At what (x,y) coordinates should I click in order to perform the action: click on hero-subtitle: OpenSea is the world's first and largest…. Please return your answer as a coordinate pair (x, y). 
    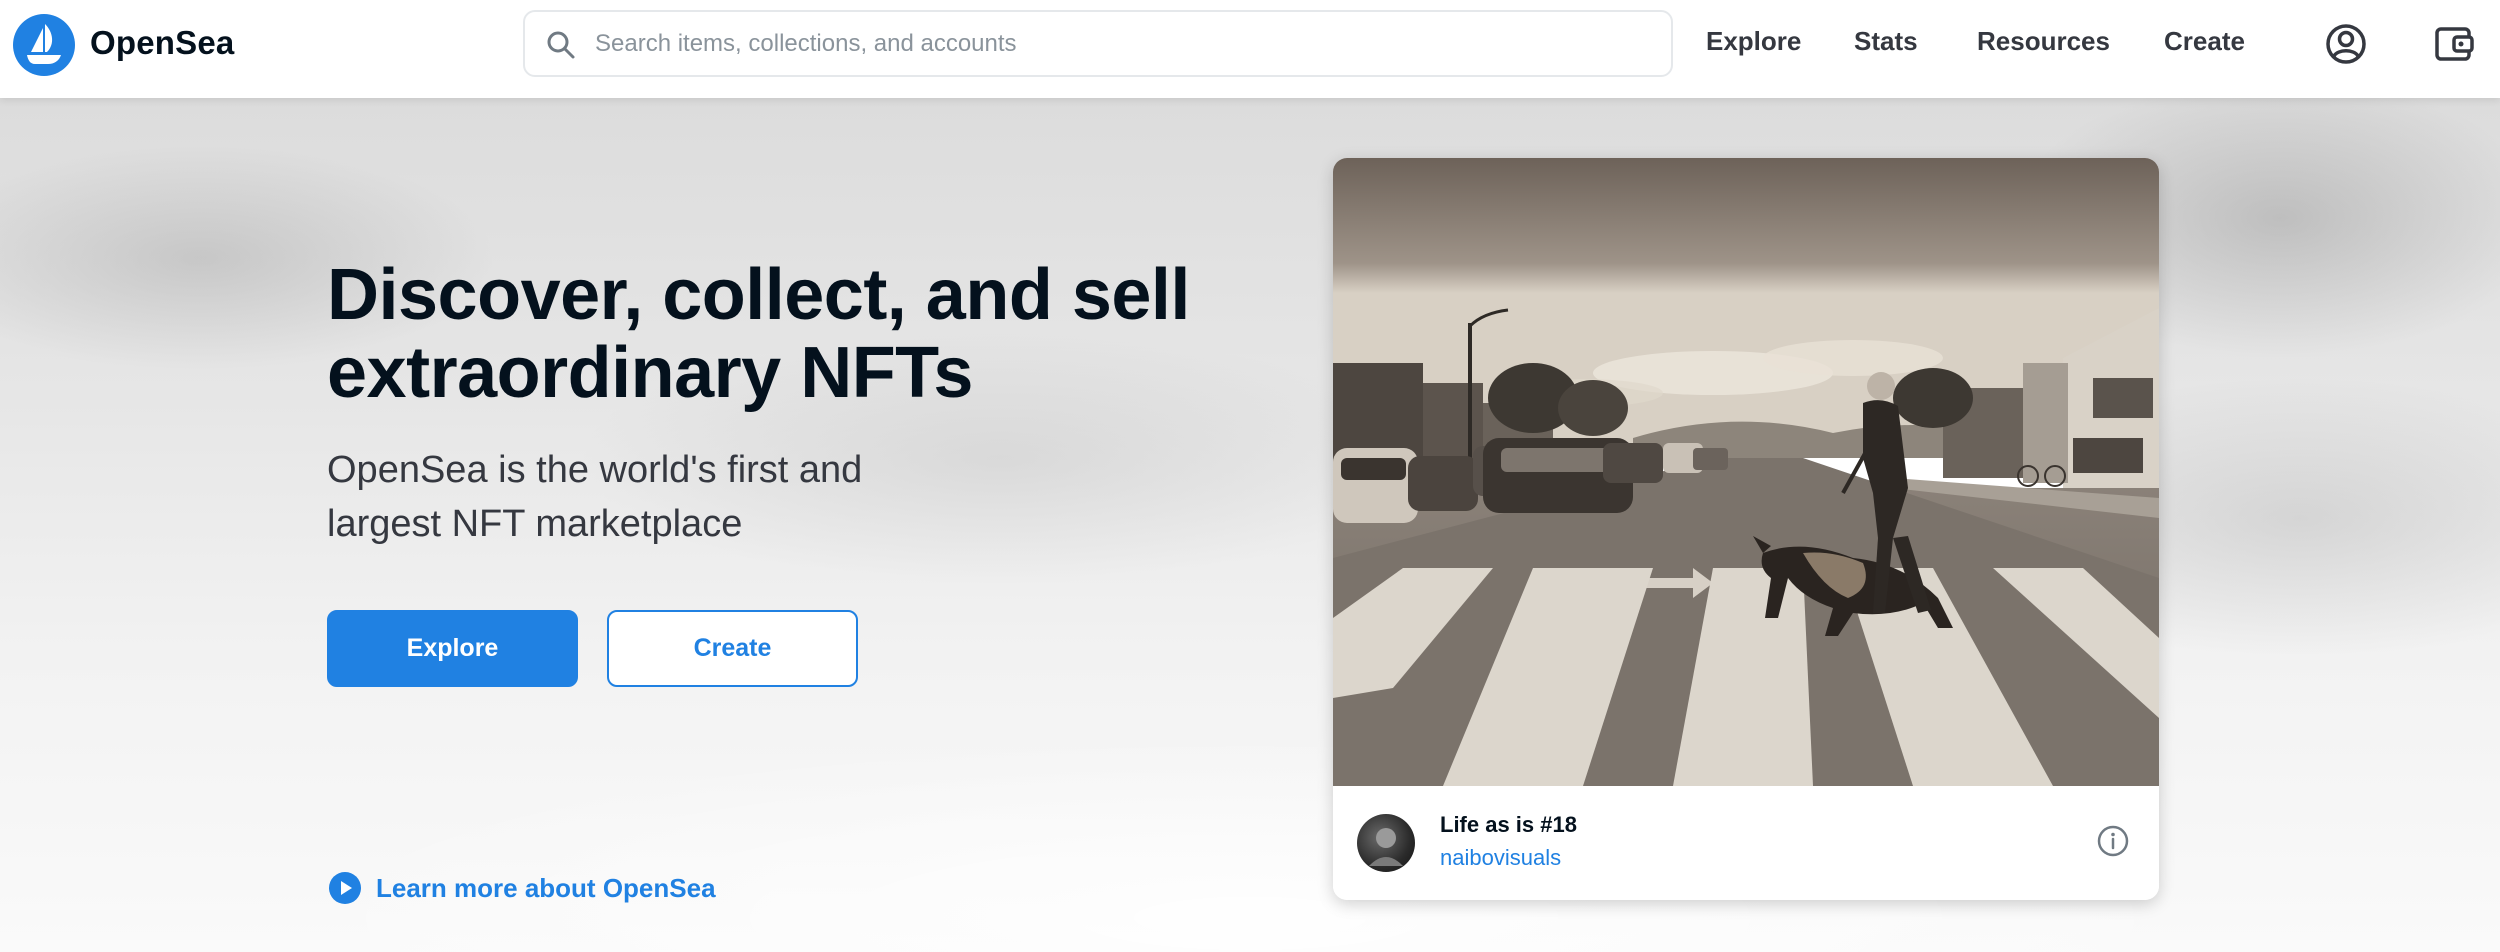
    Looking at the image, I should click on (595, 497).